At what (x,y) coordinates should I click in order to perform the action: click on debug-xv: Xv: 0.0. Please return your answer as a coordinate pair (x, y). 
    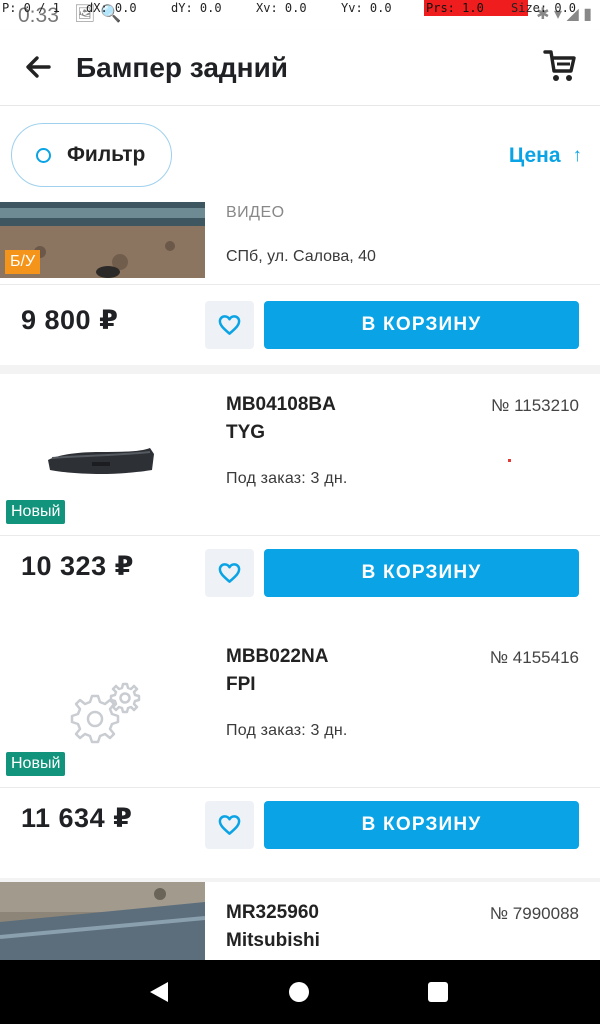
    Looking at the image, I should click on (281, 8).